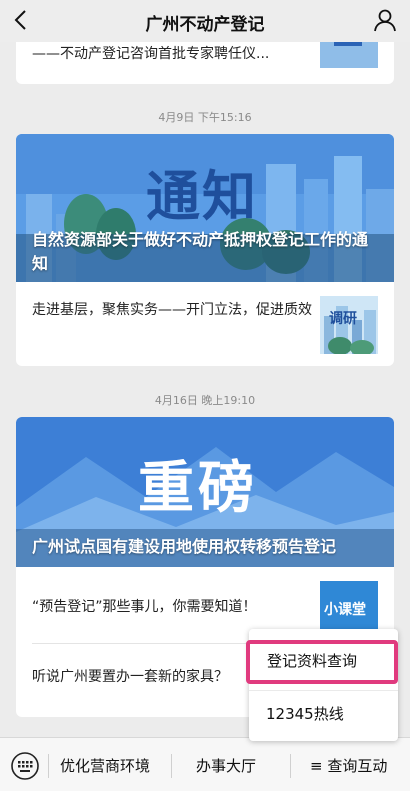 The width and height of the screenshot is (410, 791). What do you see at coordinates (323, 690) in the screenshot?
I see `menu-divider` at bounding box center [323, 690].